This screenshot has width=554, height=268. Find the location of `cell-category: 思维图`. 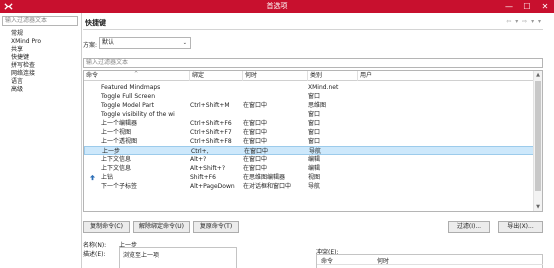

cell-category: 思维图 is located at coordinates (317, 105).